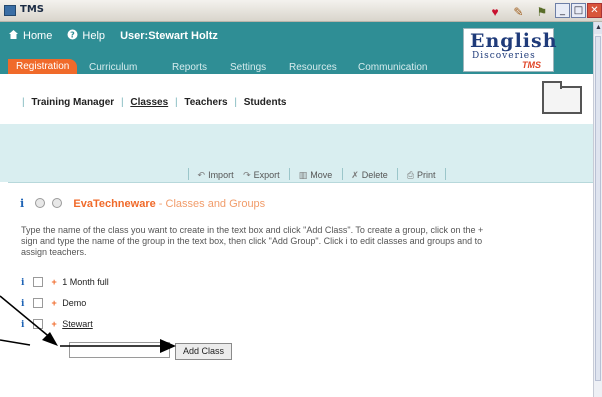 This screenshot has width=602, height=397. I want to click on annotation-arrows, so click(88, 324).